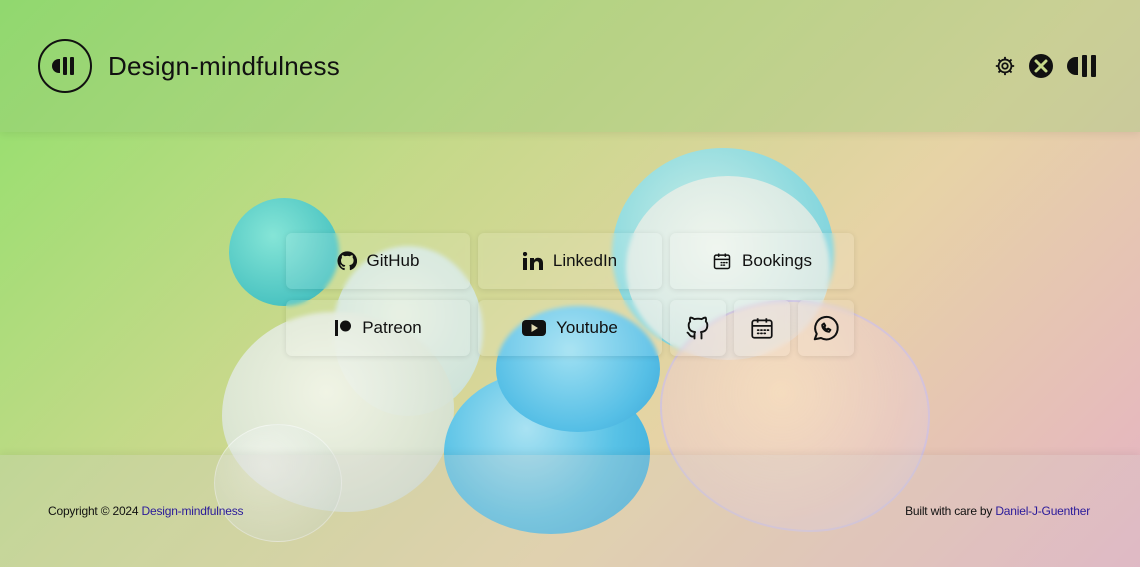 This screenshot has height=567, width=1140. I want to click on calendar-icon-link, so click(762, 328).